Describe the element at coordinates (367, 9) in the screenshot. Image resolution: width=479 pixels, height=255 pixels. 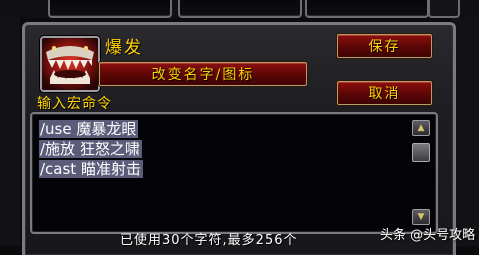
I see `top-slot-right` at that location.